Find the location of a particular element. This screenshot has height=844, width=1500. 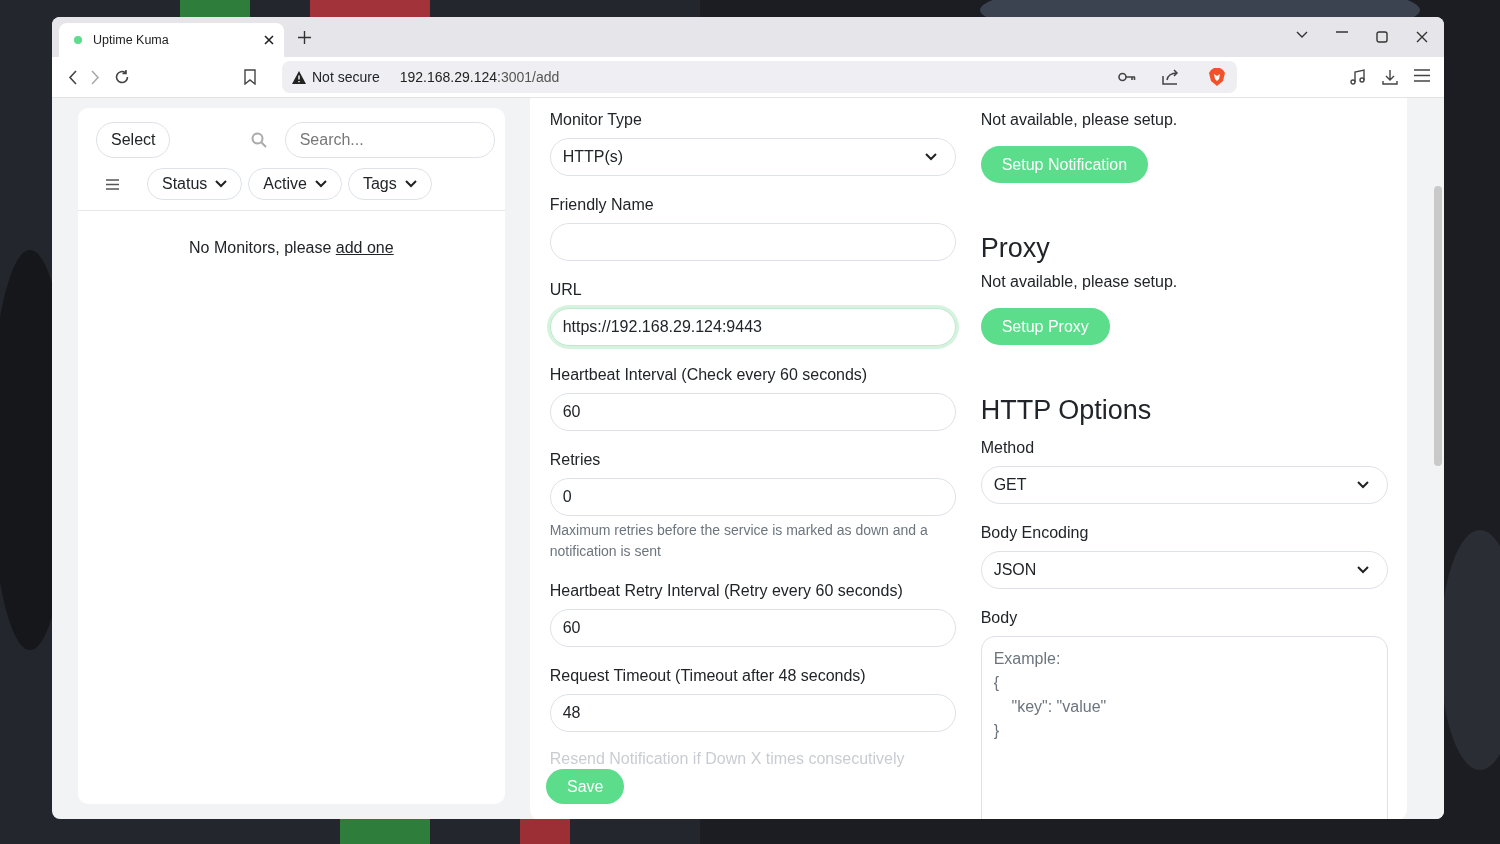

browser-tab: Uptime Kuma is located at coordinates (171, 40).